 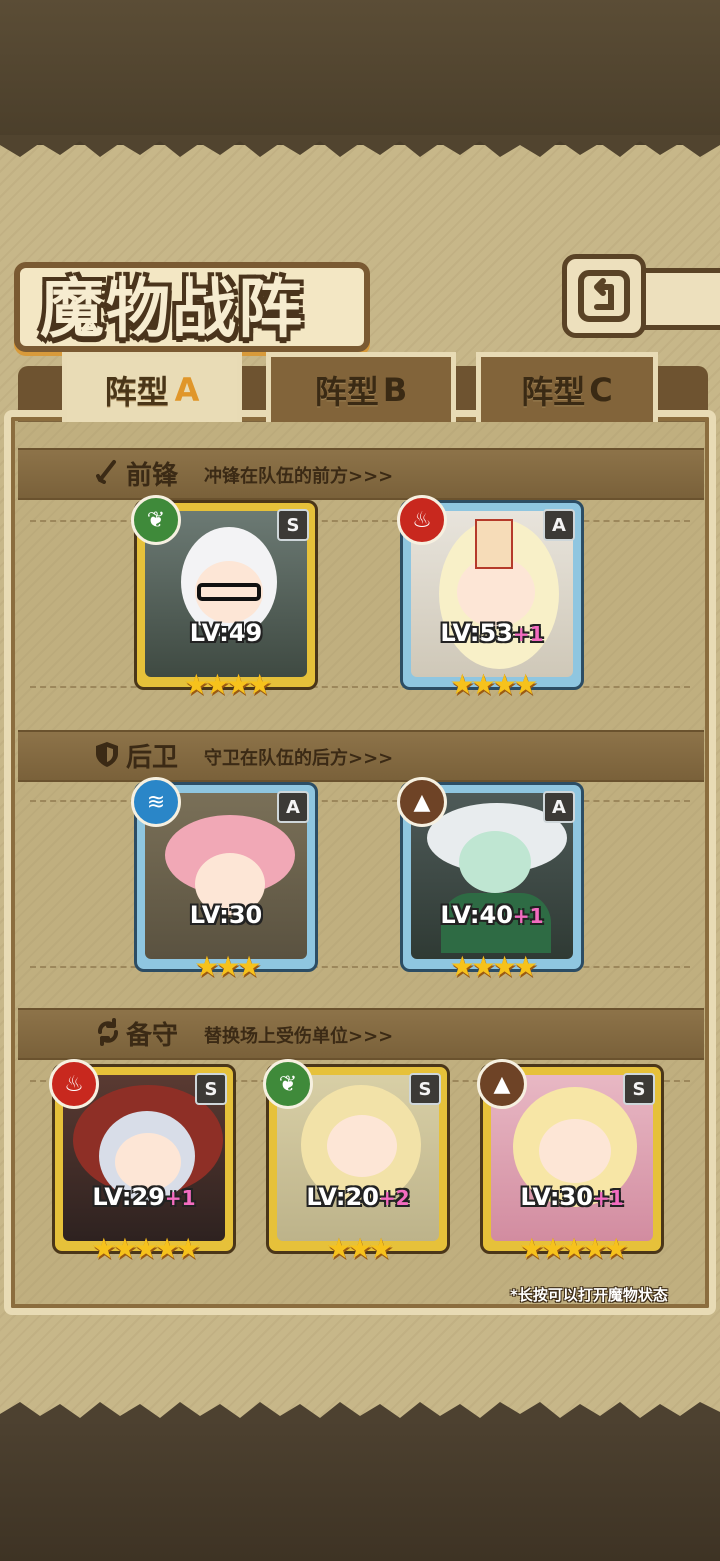 I want to click on page-title: 魔物战阵, so click(x=172, y=310).